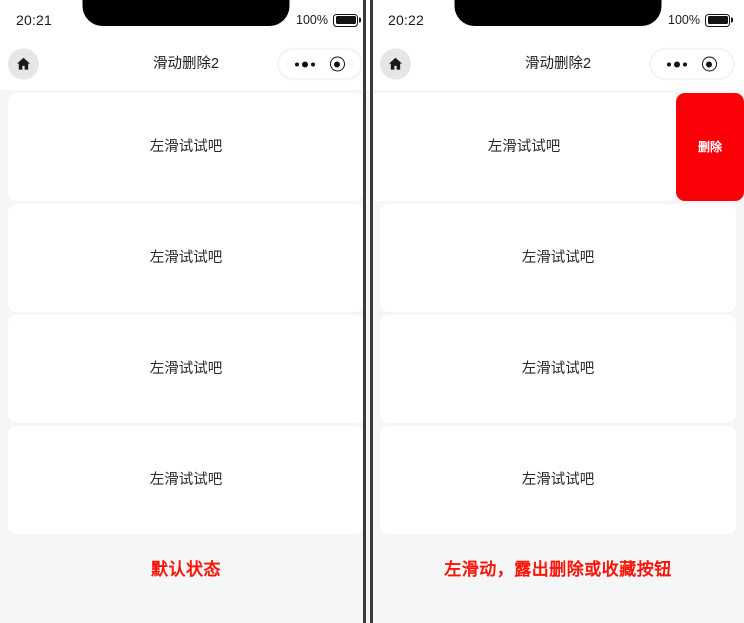 The height and width of the screenshot is (623, 744). What do you see at coordinates (186, 569) in the screenshot?
I see `panel-caption: 默认状态` at bounding box center [186, 569].